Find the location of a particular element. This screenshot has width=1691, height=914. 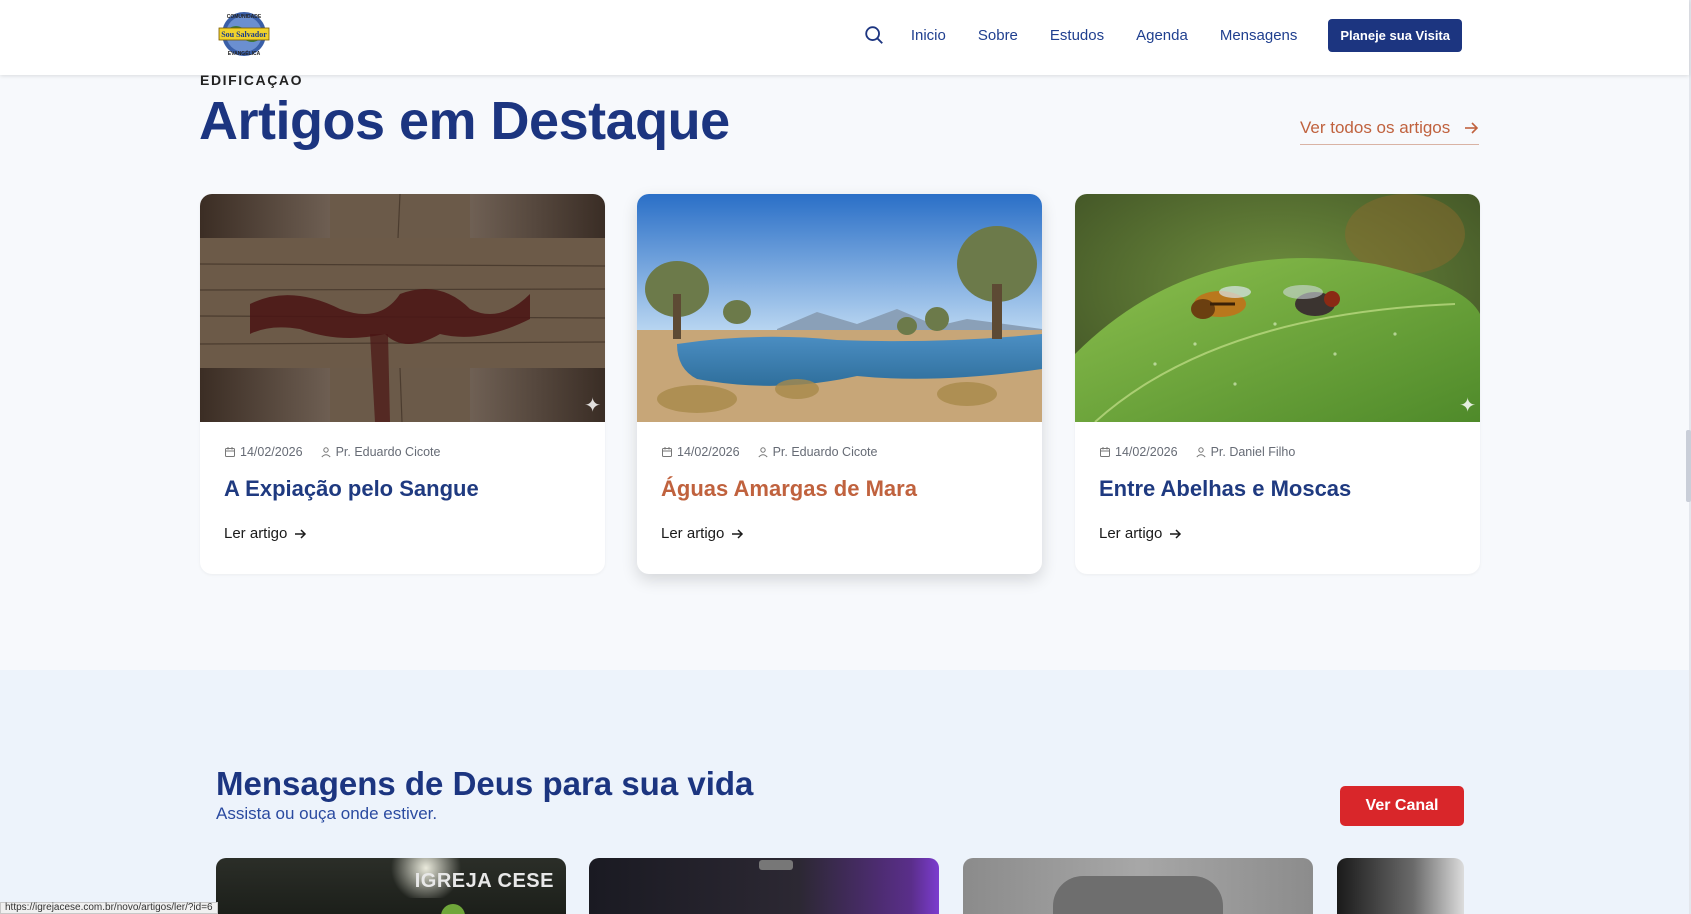

stage-light is located at coordinates (776, 865).